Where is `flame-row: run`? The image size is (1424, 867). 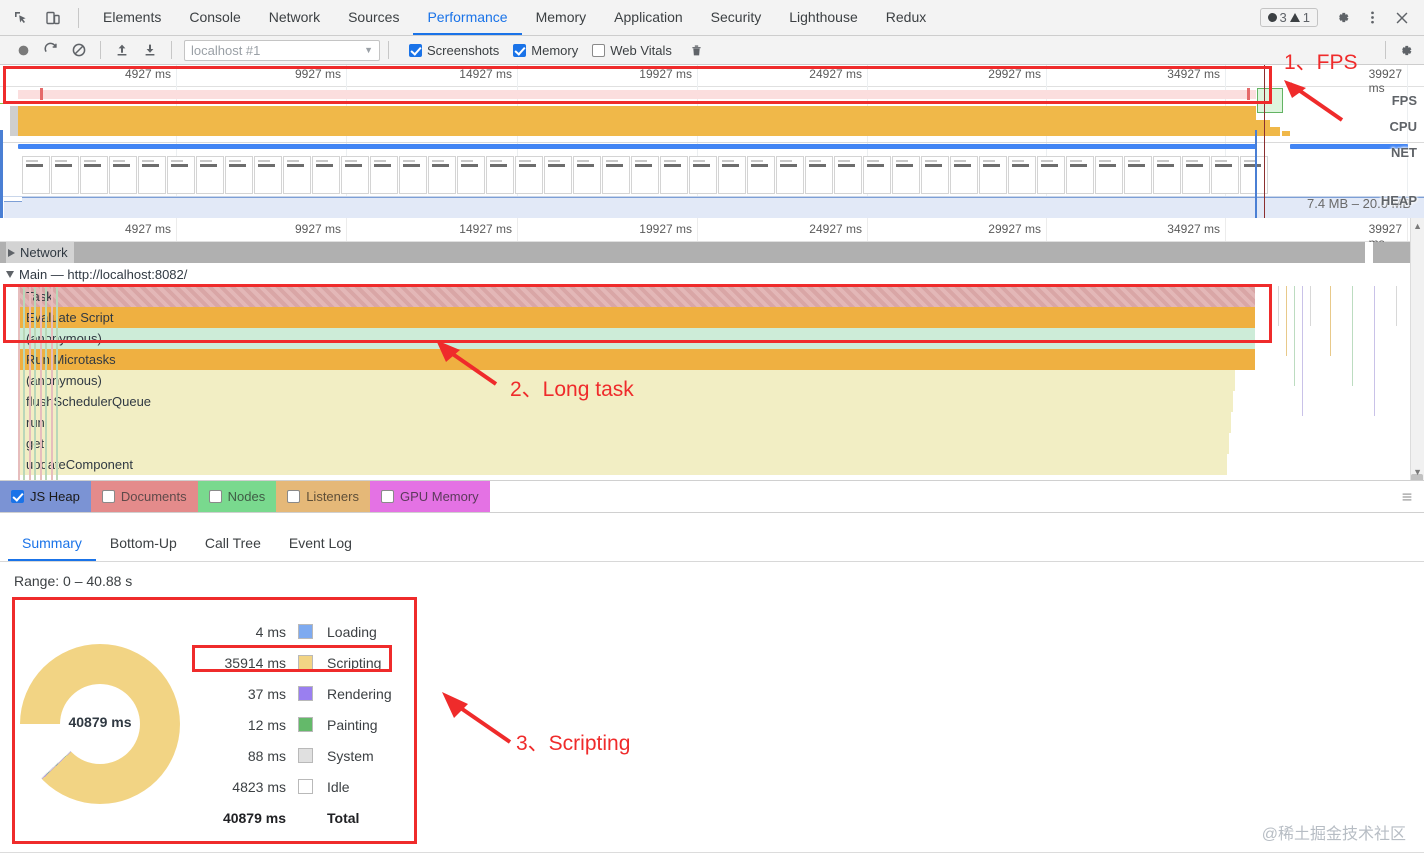 flame-row: run is located at coordinates (624, 422).